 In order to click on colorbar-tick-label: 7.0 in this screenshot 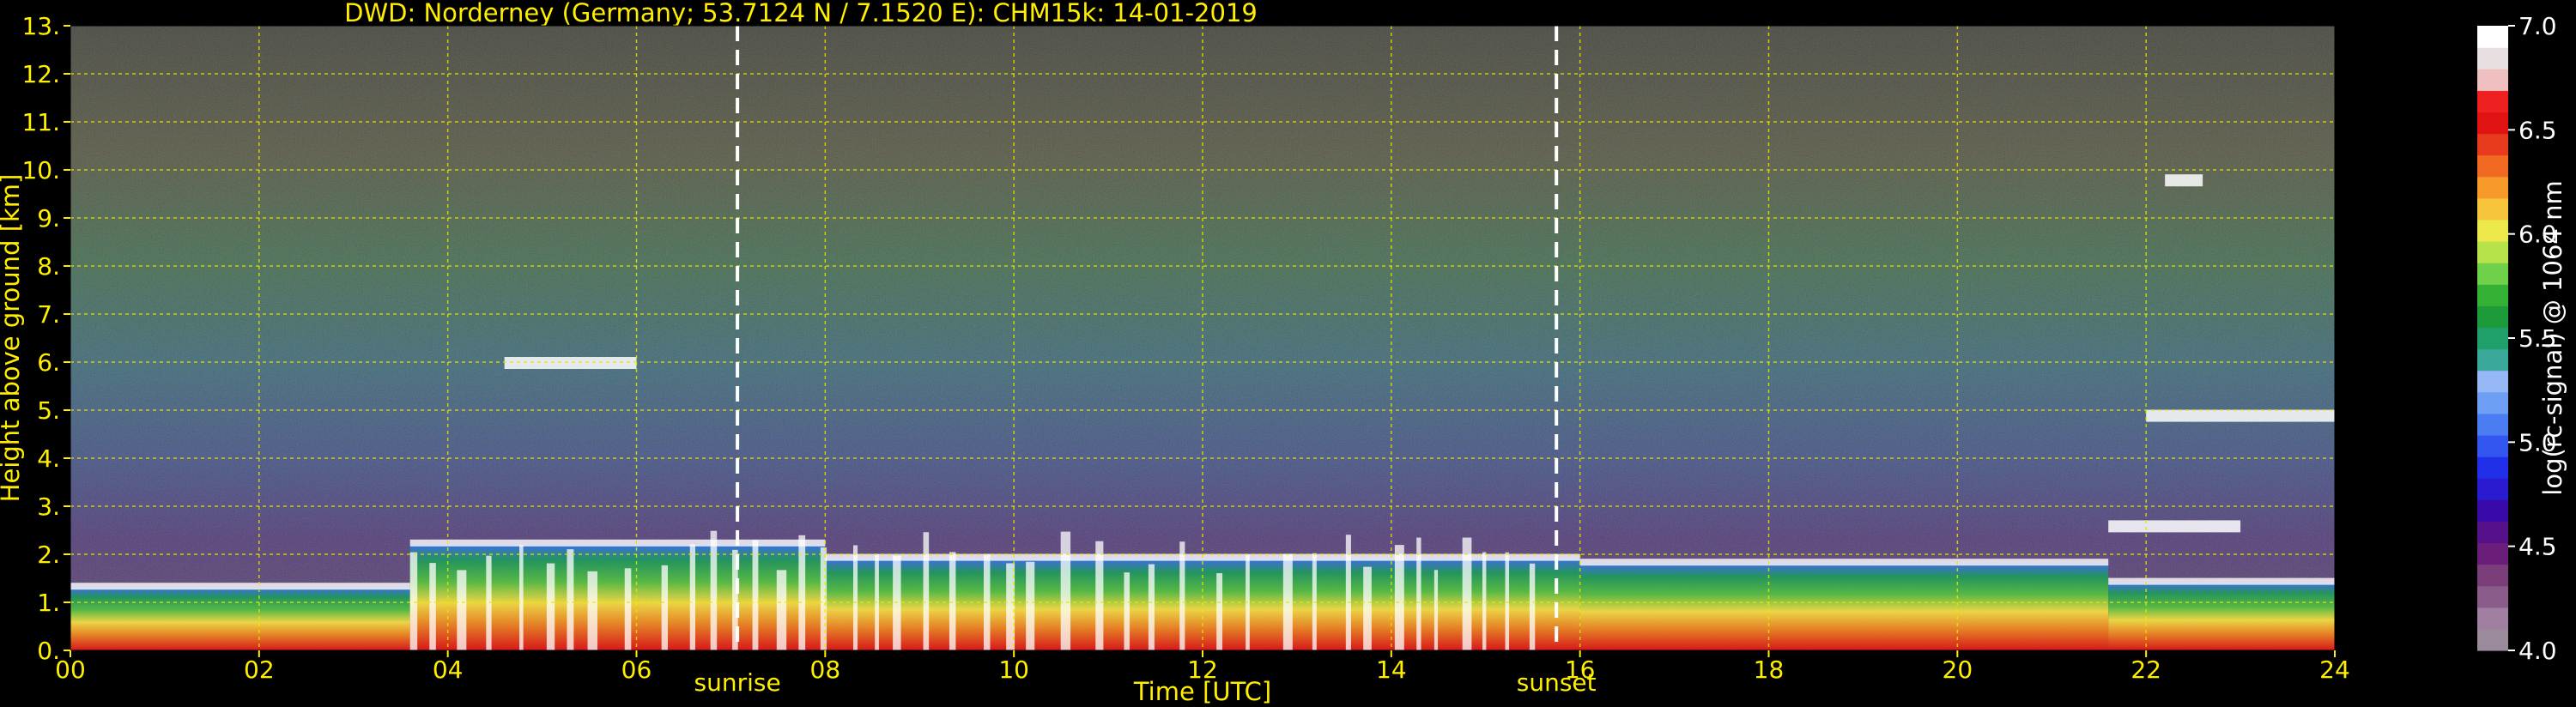, I will do `click(2537, 26)`.